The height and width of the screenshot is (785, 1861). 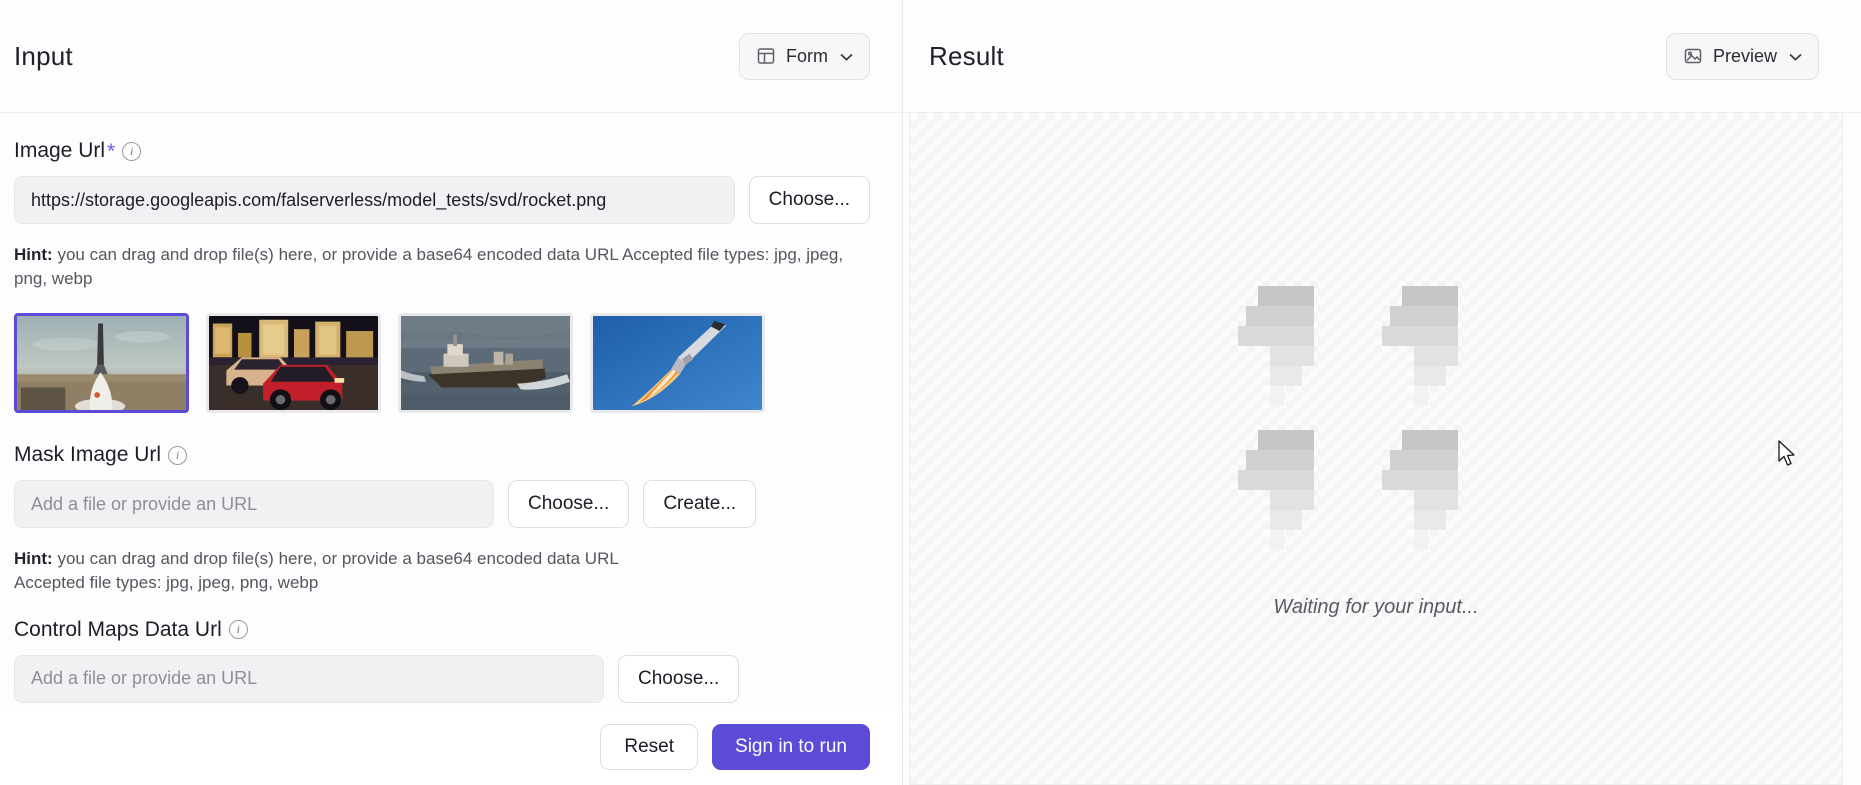 What do you see at coordinates (1376, 420) in the screenshot?
I see `image-placeholder-icon` at bounding box center [1376, 420].